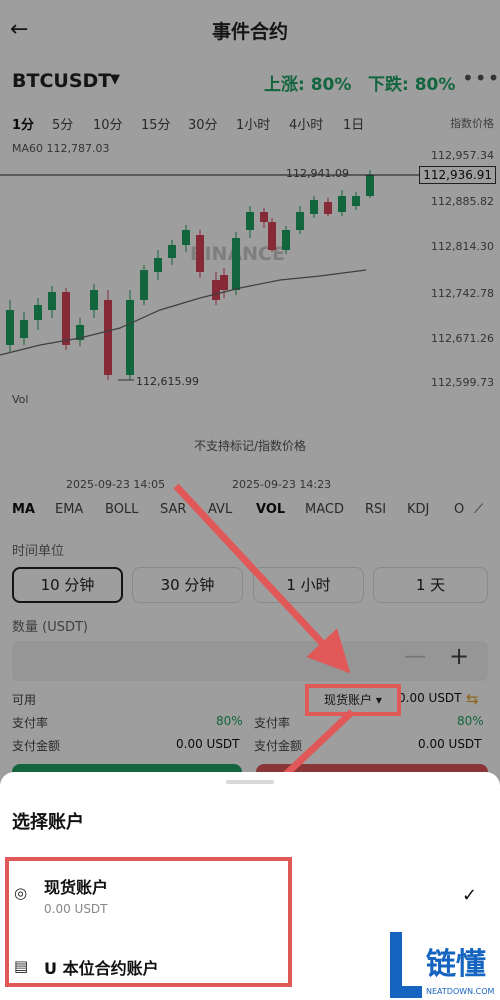  Describe the element at coordinates (460, 991) in the screenshot. I see `logo-domain-text: NEATDOWN.COM` at that location.